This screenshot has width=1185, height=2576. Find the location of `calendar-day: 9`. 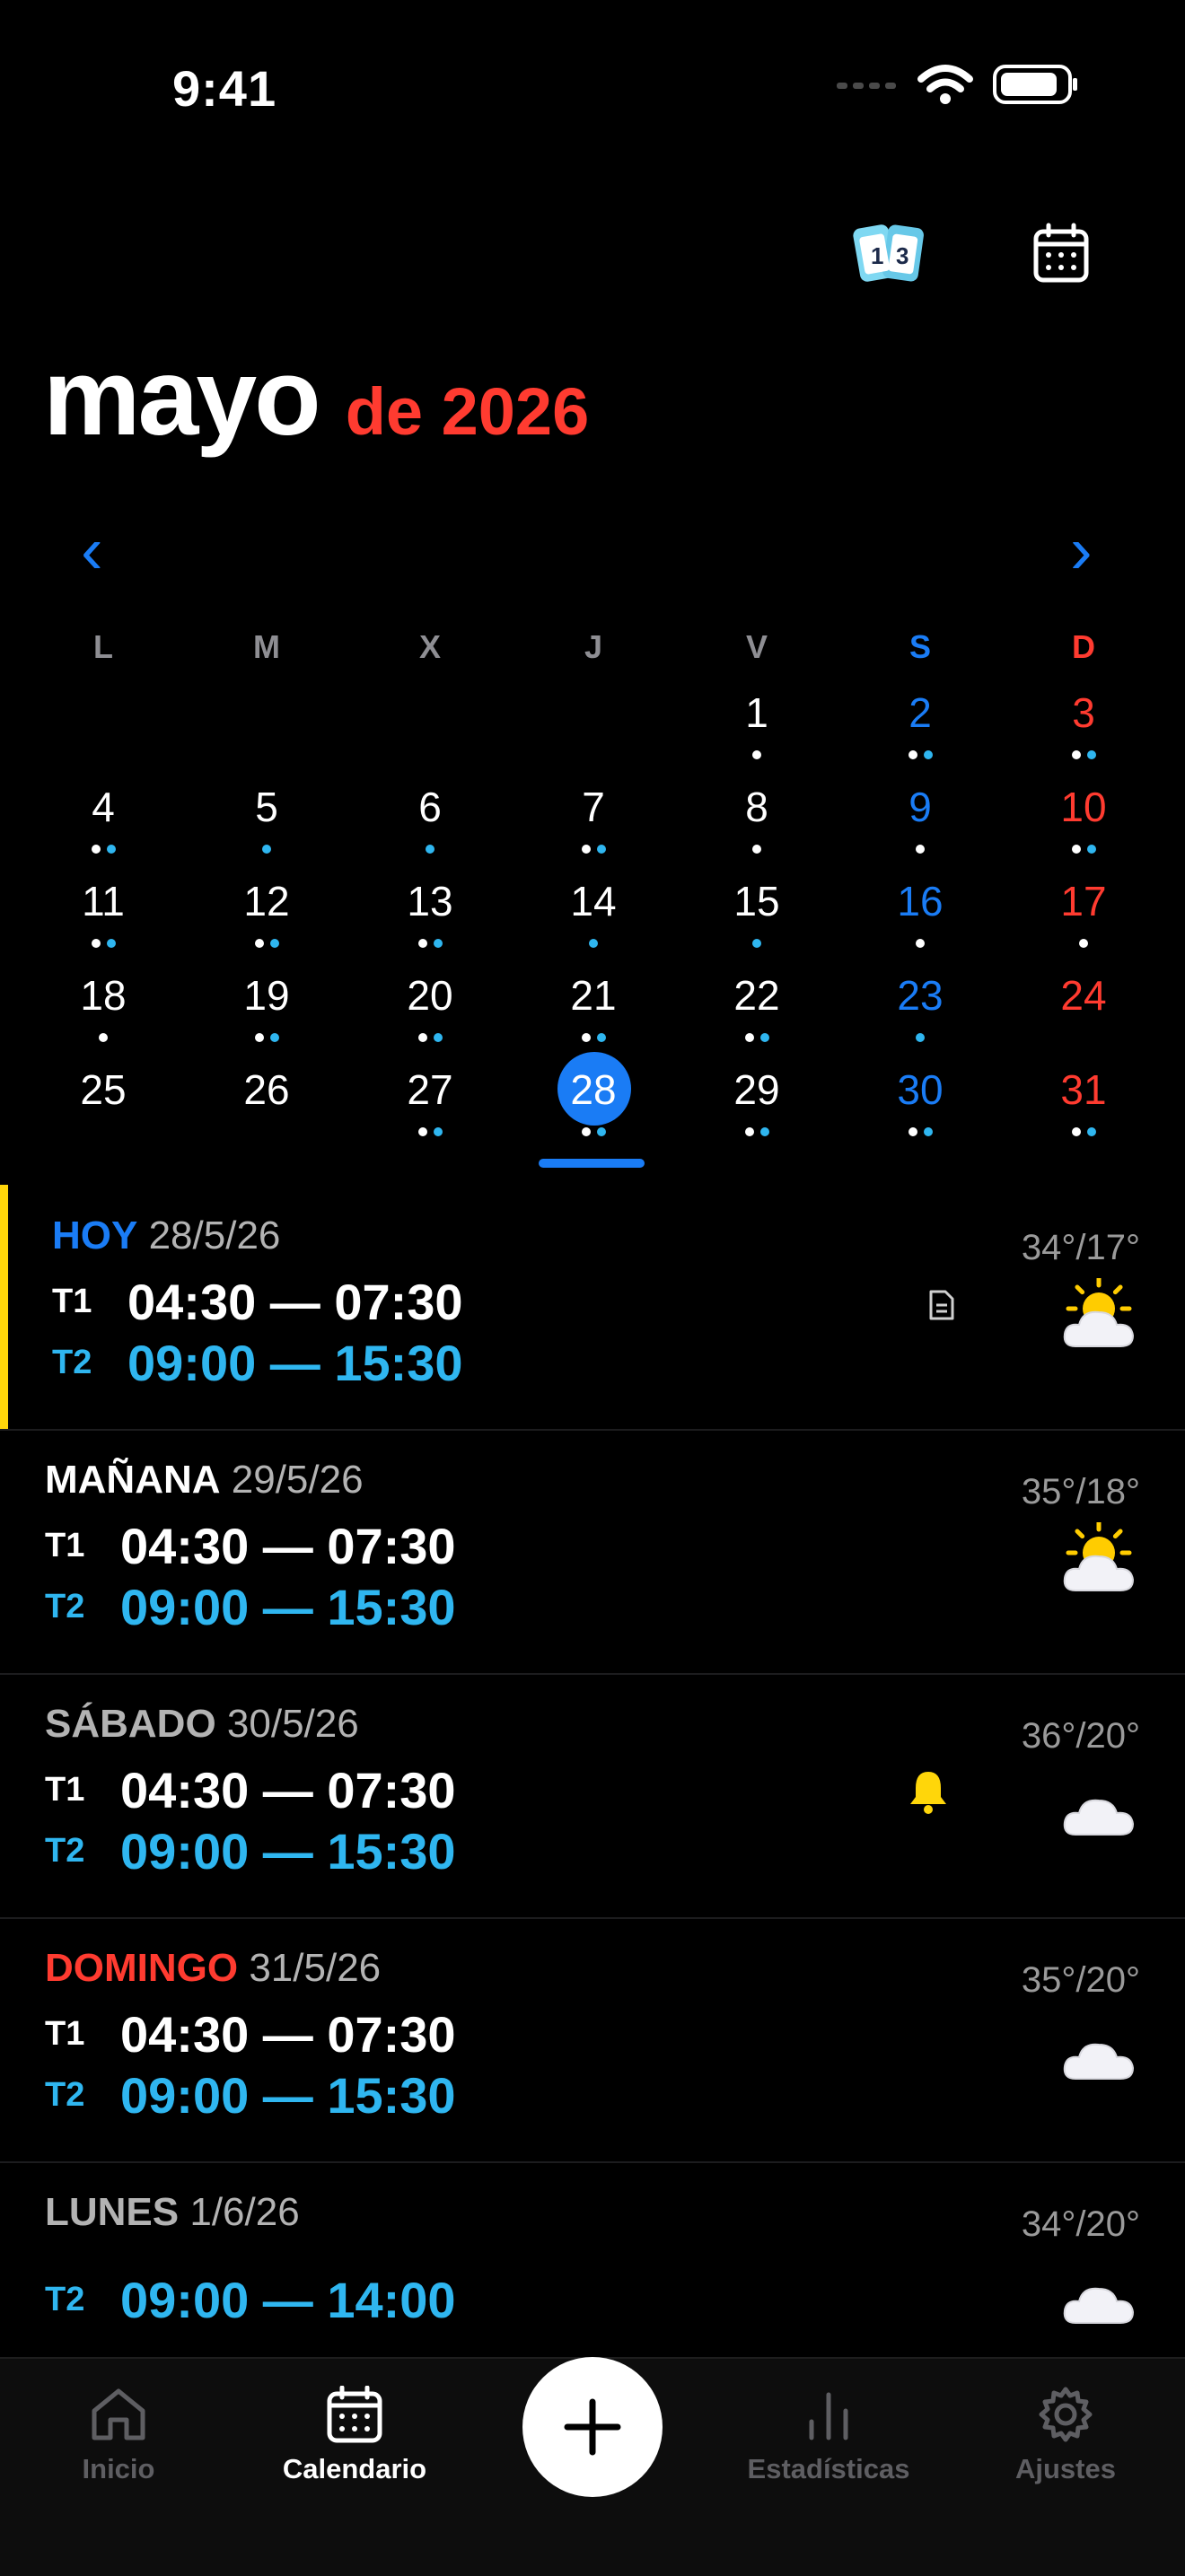

calendar-day: 9 is located at coordinates (920, 827).